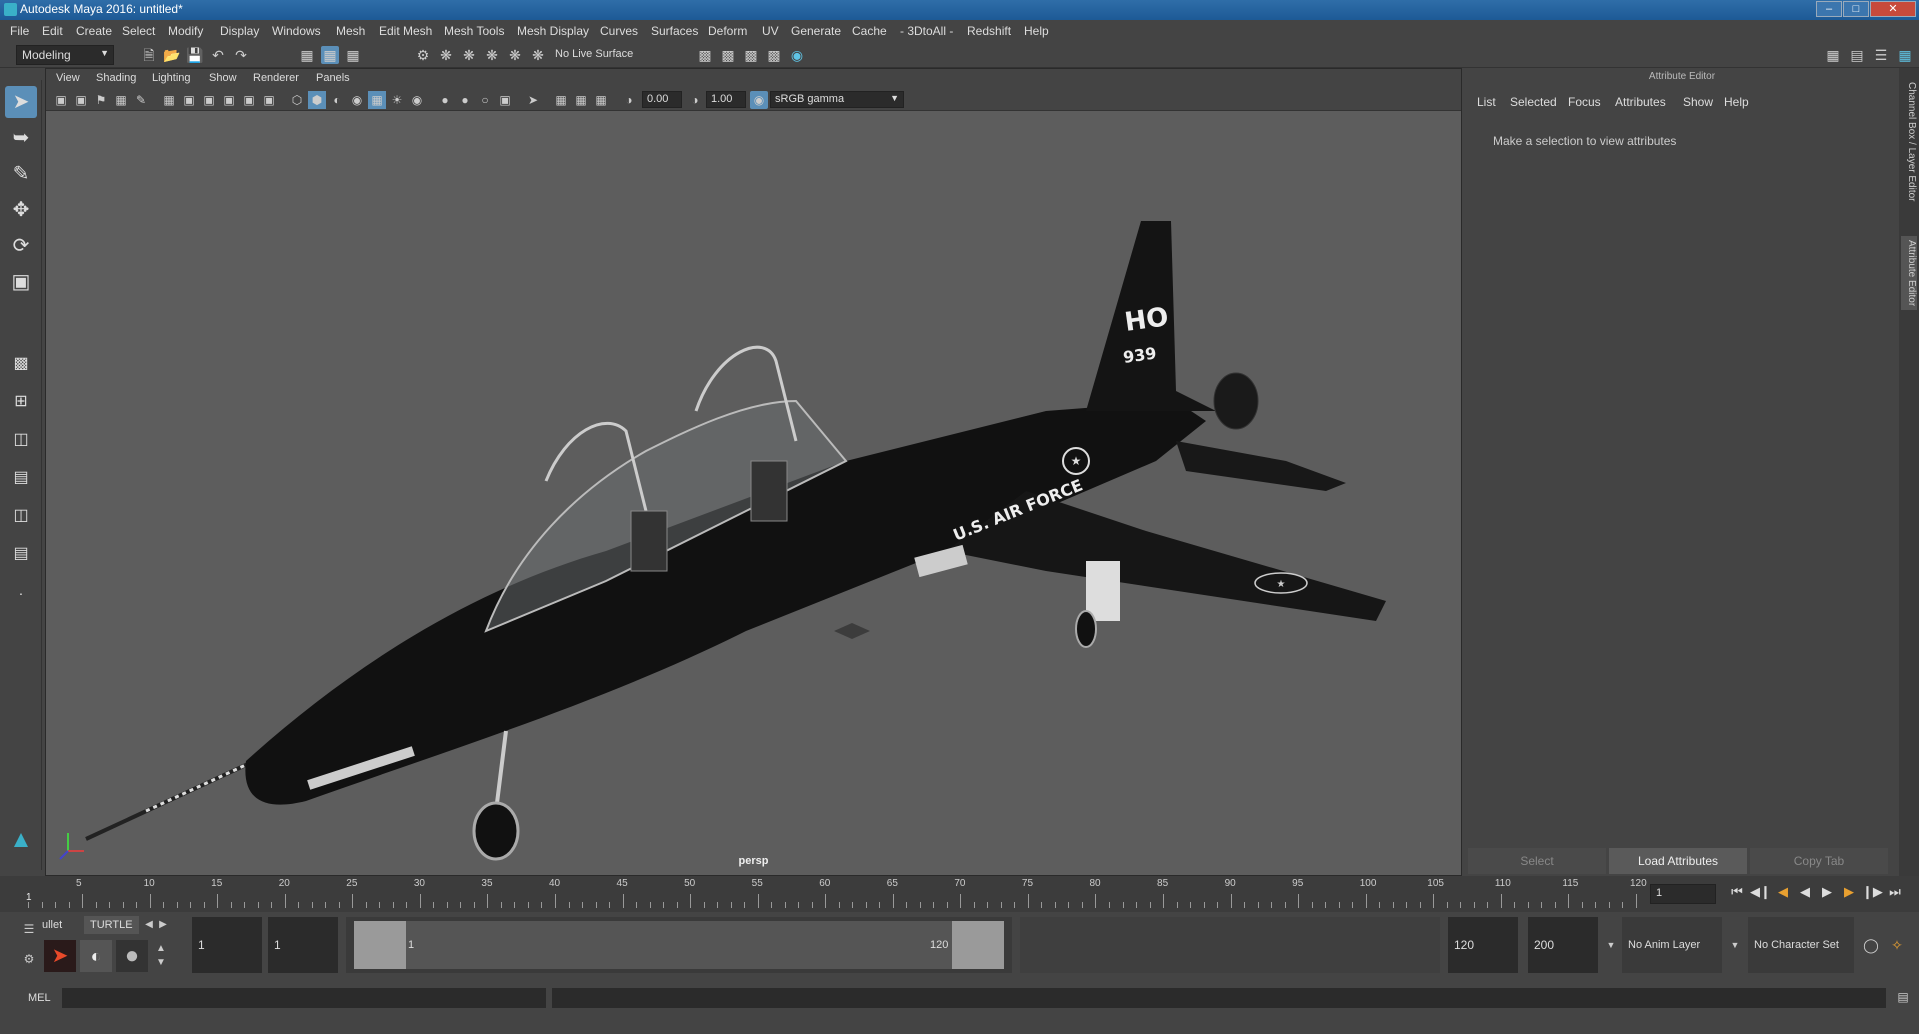 The image size is (1919, 1034). What do you see at coordinates (1537, 861) in the screenshot?
I see `select-button: Select` at bounding box center [1537, 861].